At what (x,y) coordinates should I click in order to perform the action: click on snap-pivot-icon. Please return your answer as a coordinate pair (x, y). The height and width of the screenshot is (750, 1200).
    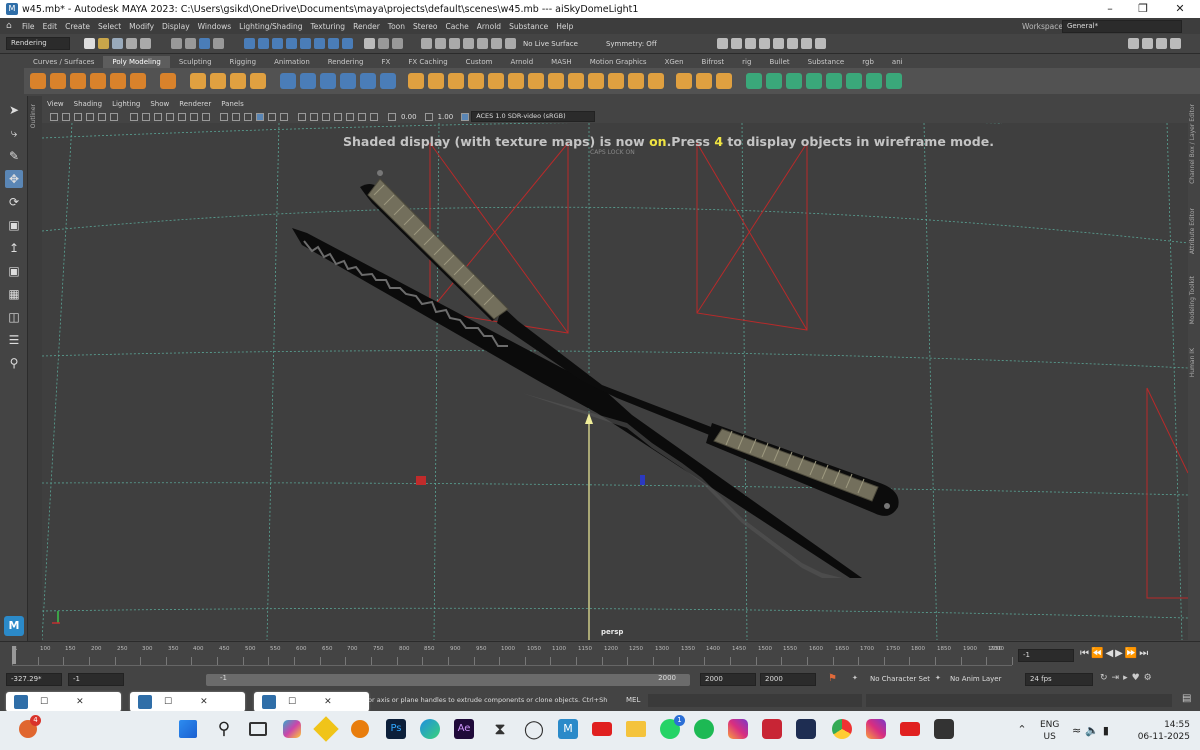
    Looking at the image, I should click on (468, 43).